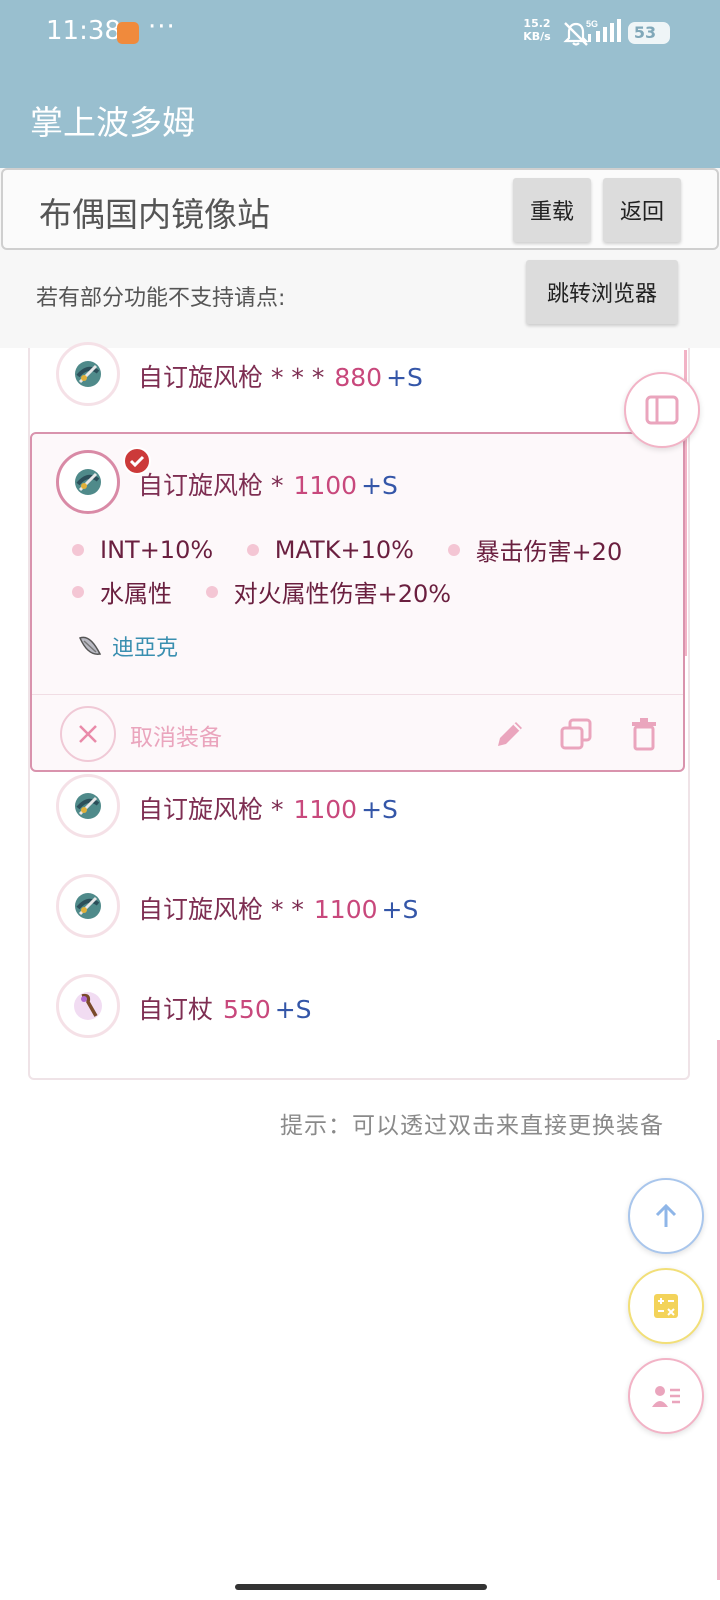 The height and width of the screenshot is (1600, 720). I want to click on arrow-up-icon, so click(666, 1215).